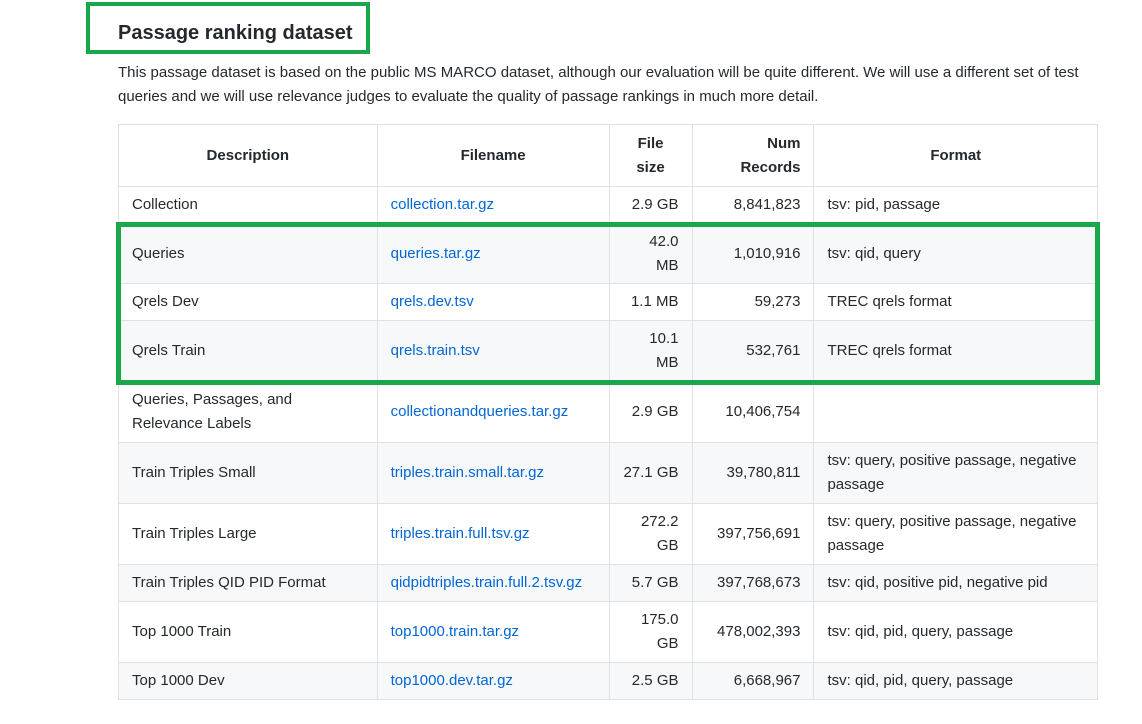 This screenshot has width=1142, height=724. Describe the element at coordinates (235, 33) in the screenshot. I see `section-title: Passage ranking dataset` at that location.